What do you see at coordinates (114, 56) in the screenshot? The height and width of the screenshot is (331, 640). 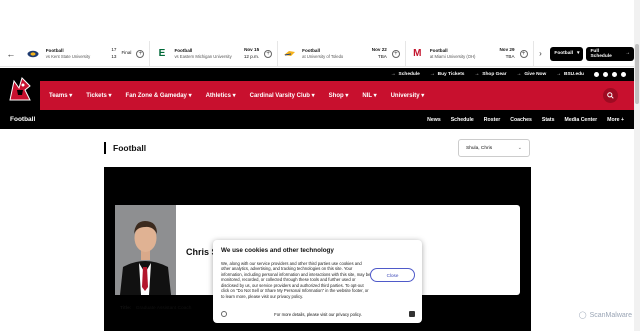 I see `game-score: 13` at bounding box center [114, 56].